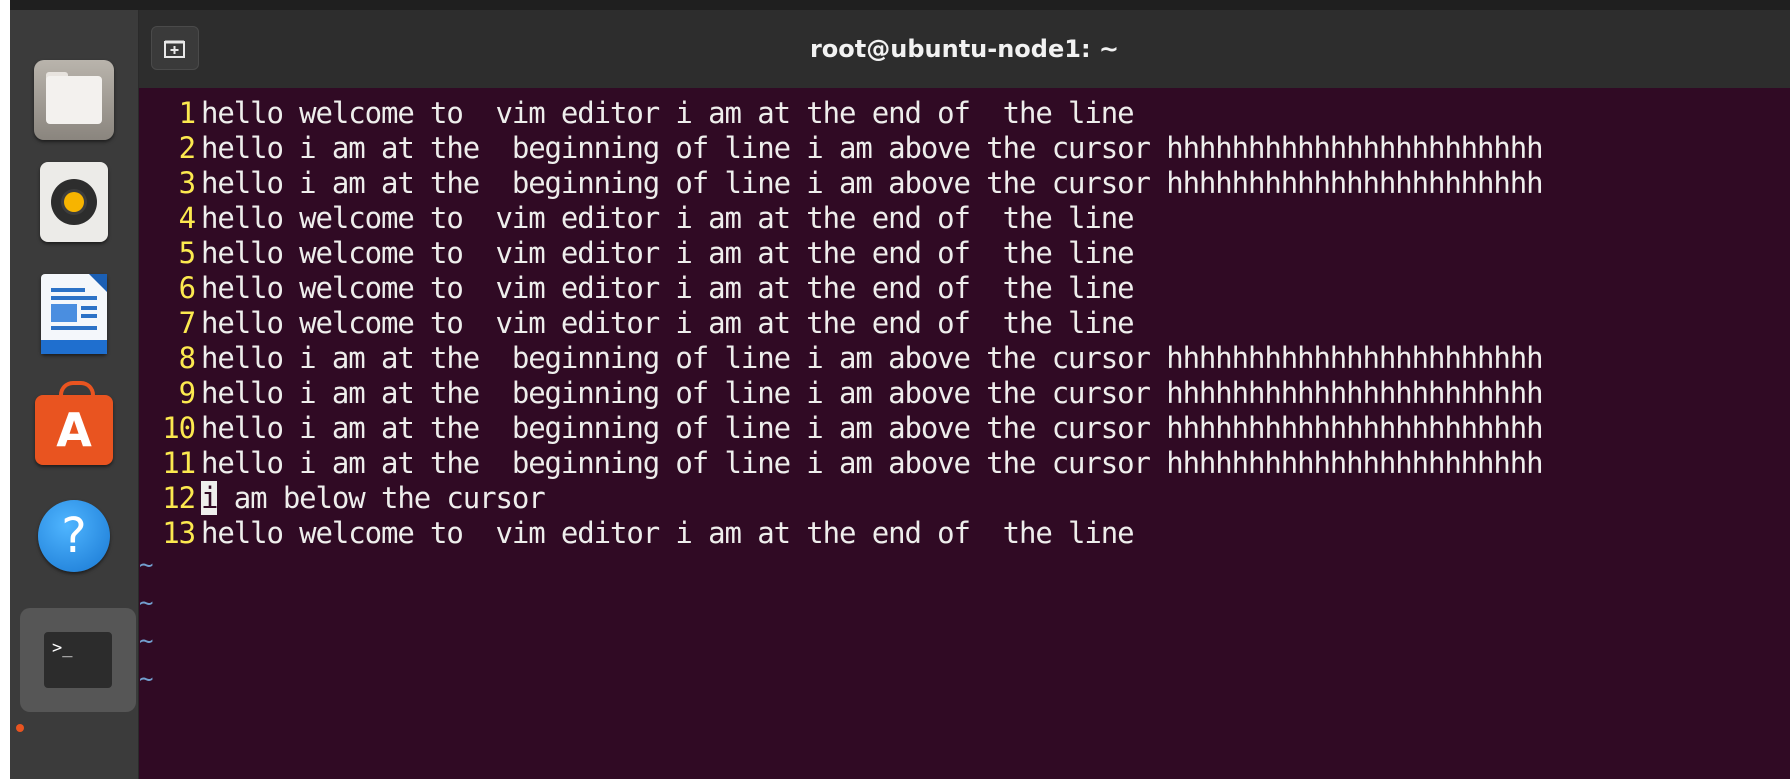 Image resolution: width=1790 pixels, height=779 pixels. Describe the element at coordinates (187, 218) in the screenshot. I see `line-number: 4` at that location.